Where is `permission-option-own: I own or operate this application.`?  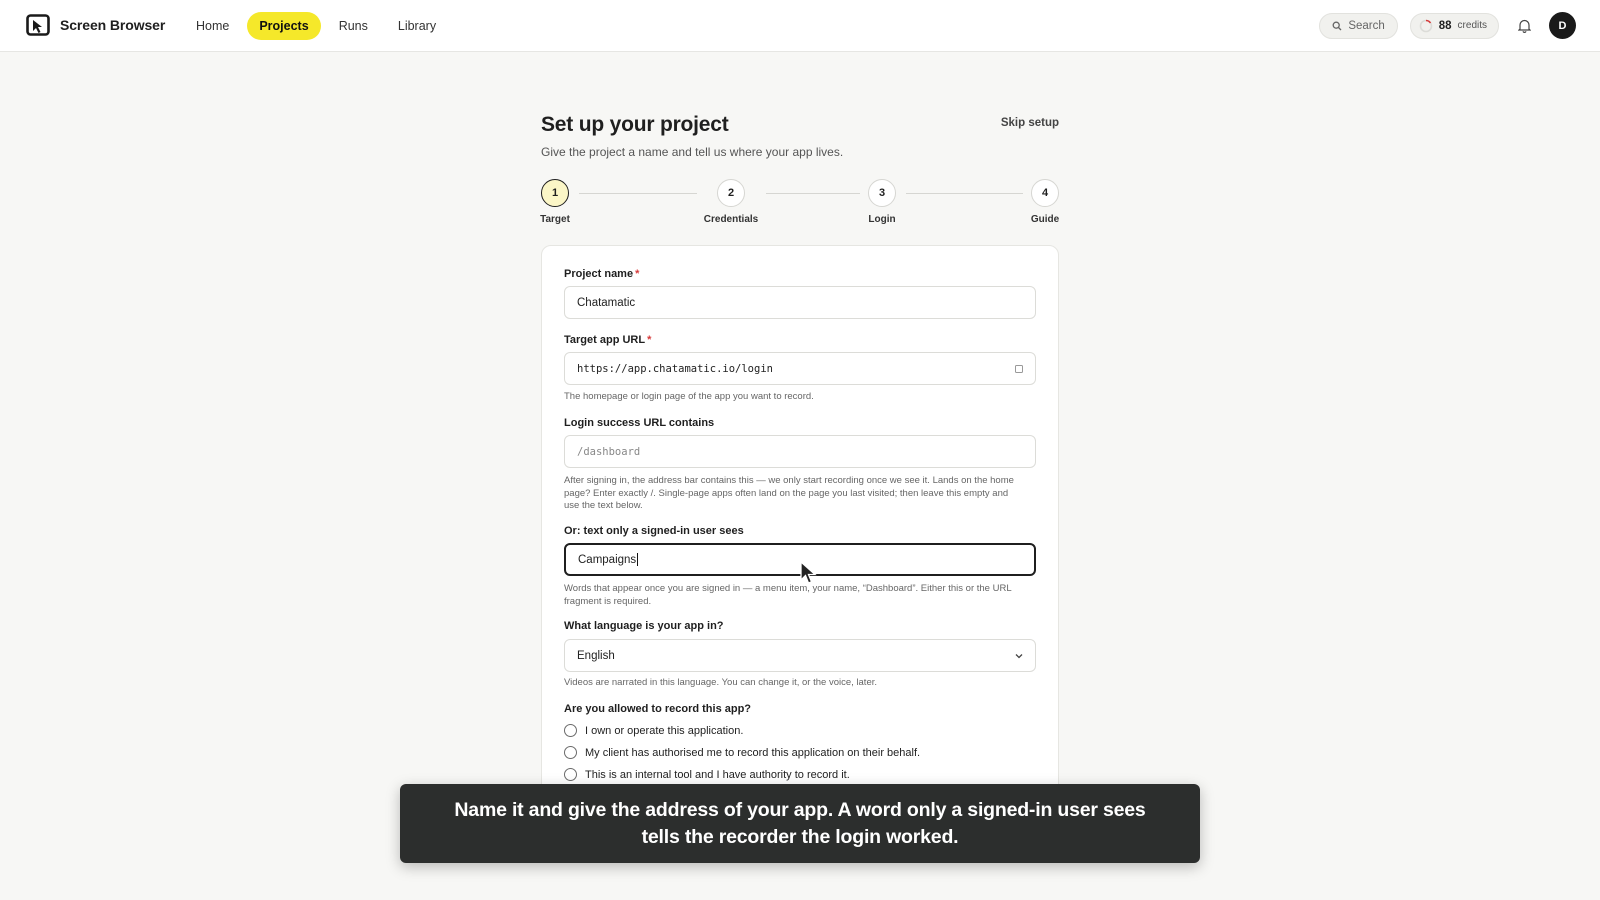 permission-option-own: I own or operate this application. is located at coordinates (653, 730).